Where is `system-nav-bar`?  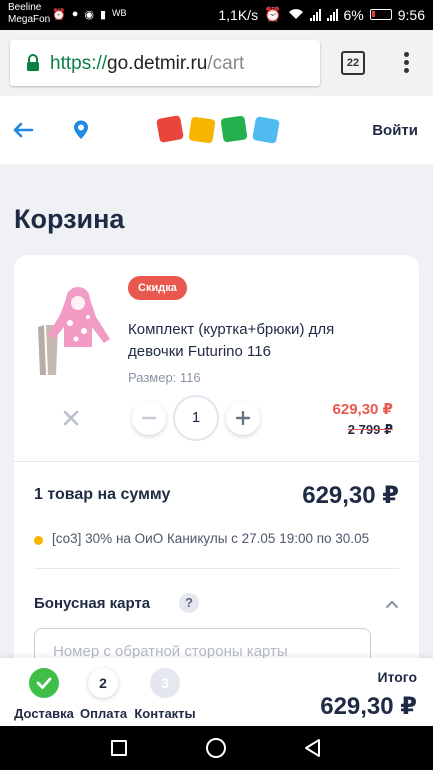 system-nav-bar is located at coordinates (216, 748).